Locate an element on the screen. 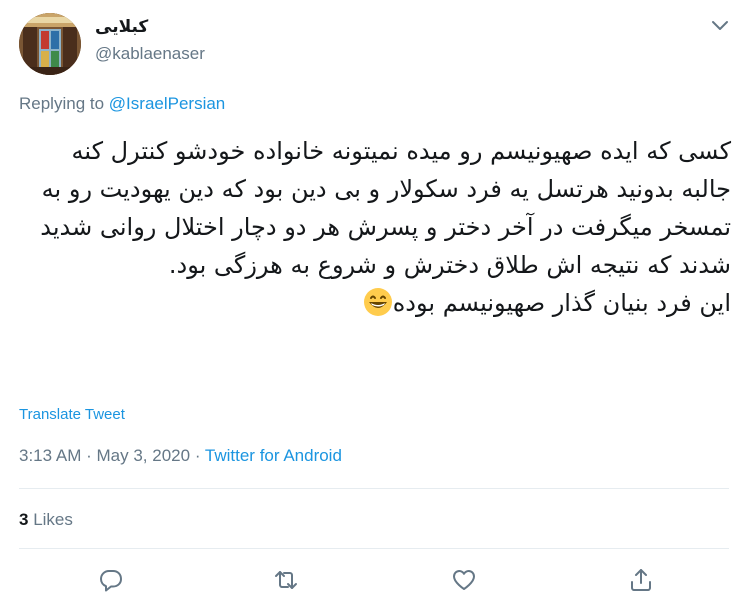 The height and width of the screenshot is (611, 748). tweet-source-link: Twitter for Android is located at coordinates (273, 455).